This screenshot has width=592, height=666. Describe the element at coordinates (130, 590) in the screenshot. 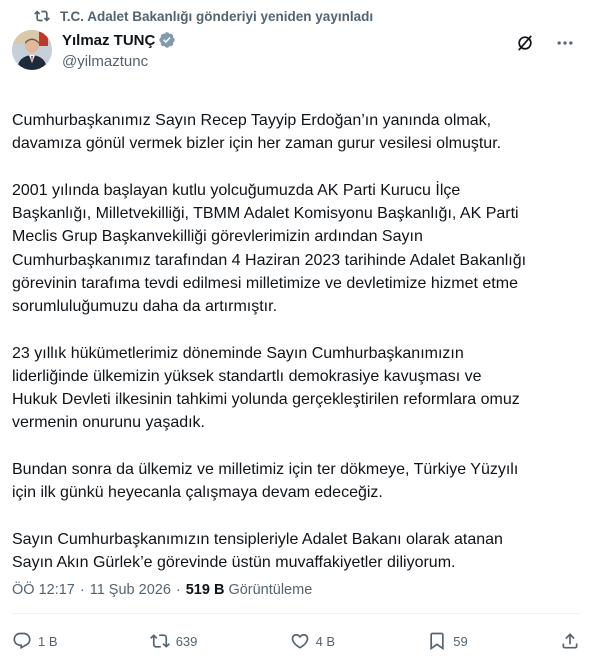

I see `tweet-date: 11 Şub 2026` at that location.